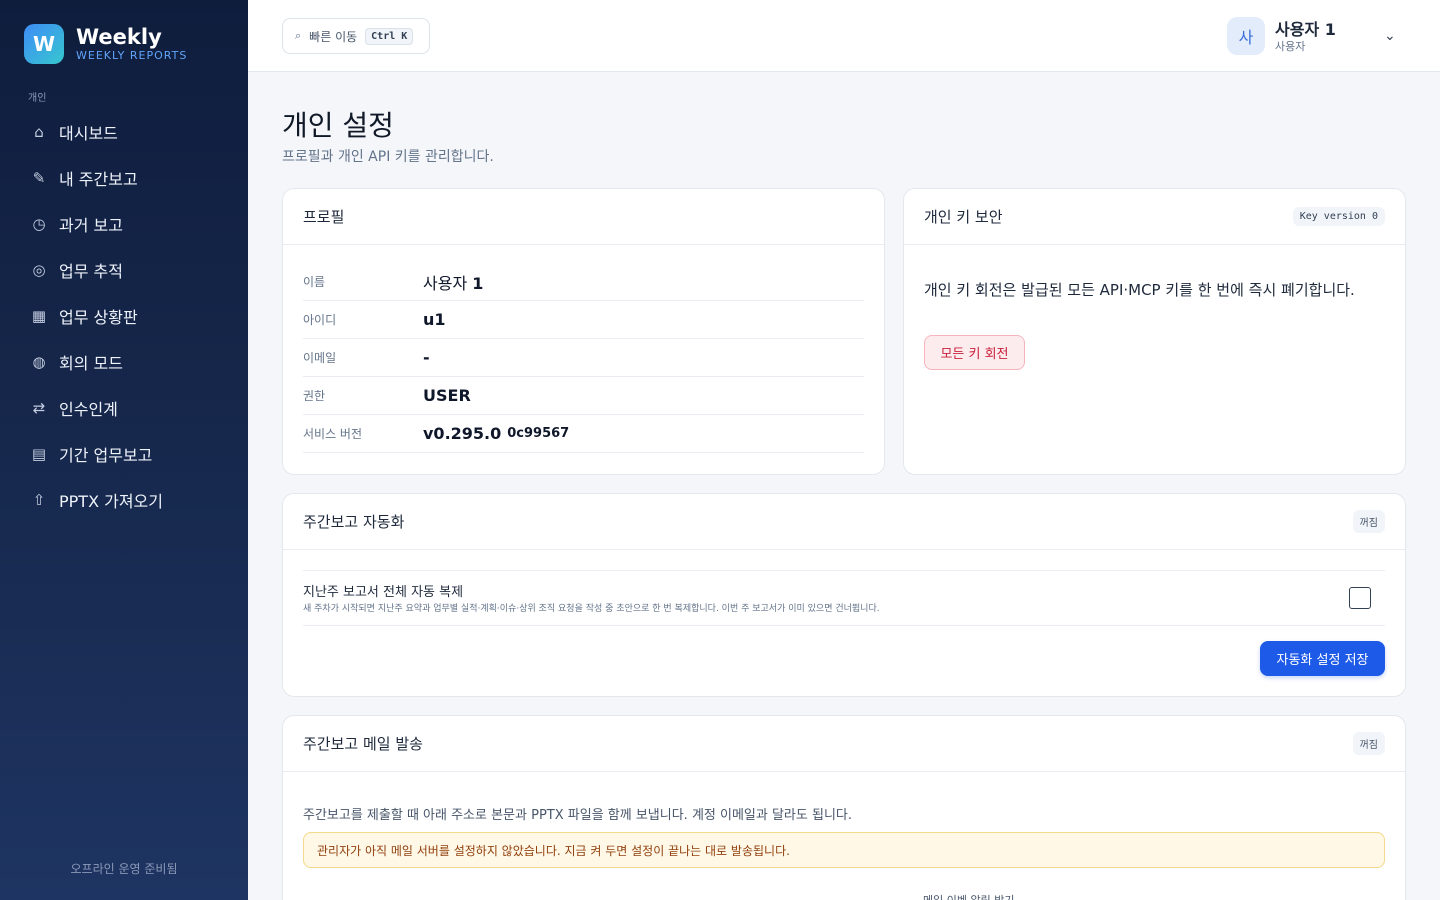 This screenshot has width=1440, height=900. What do you see at coordinates (333, 434) in the screenshot?
I see `profile-key: 서비스 버전` at bounding box center [333, 434].